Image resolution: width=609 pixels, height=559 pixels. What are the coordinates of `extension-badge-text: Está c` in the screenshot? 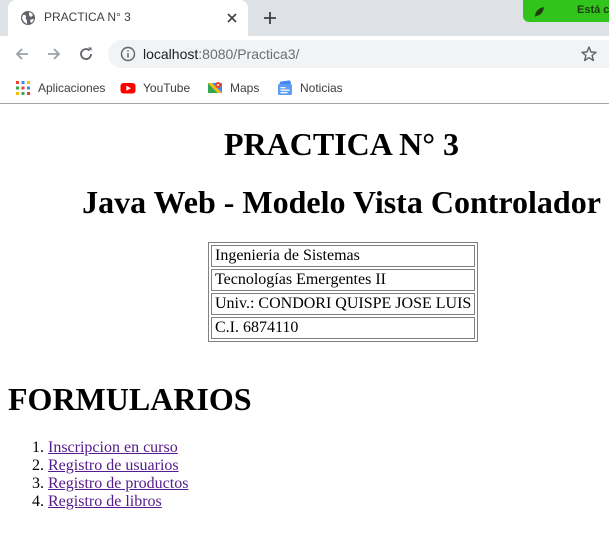 It's located at (593, 10).